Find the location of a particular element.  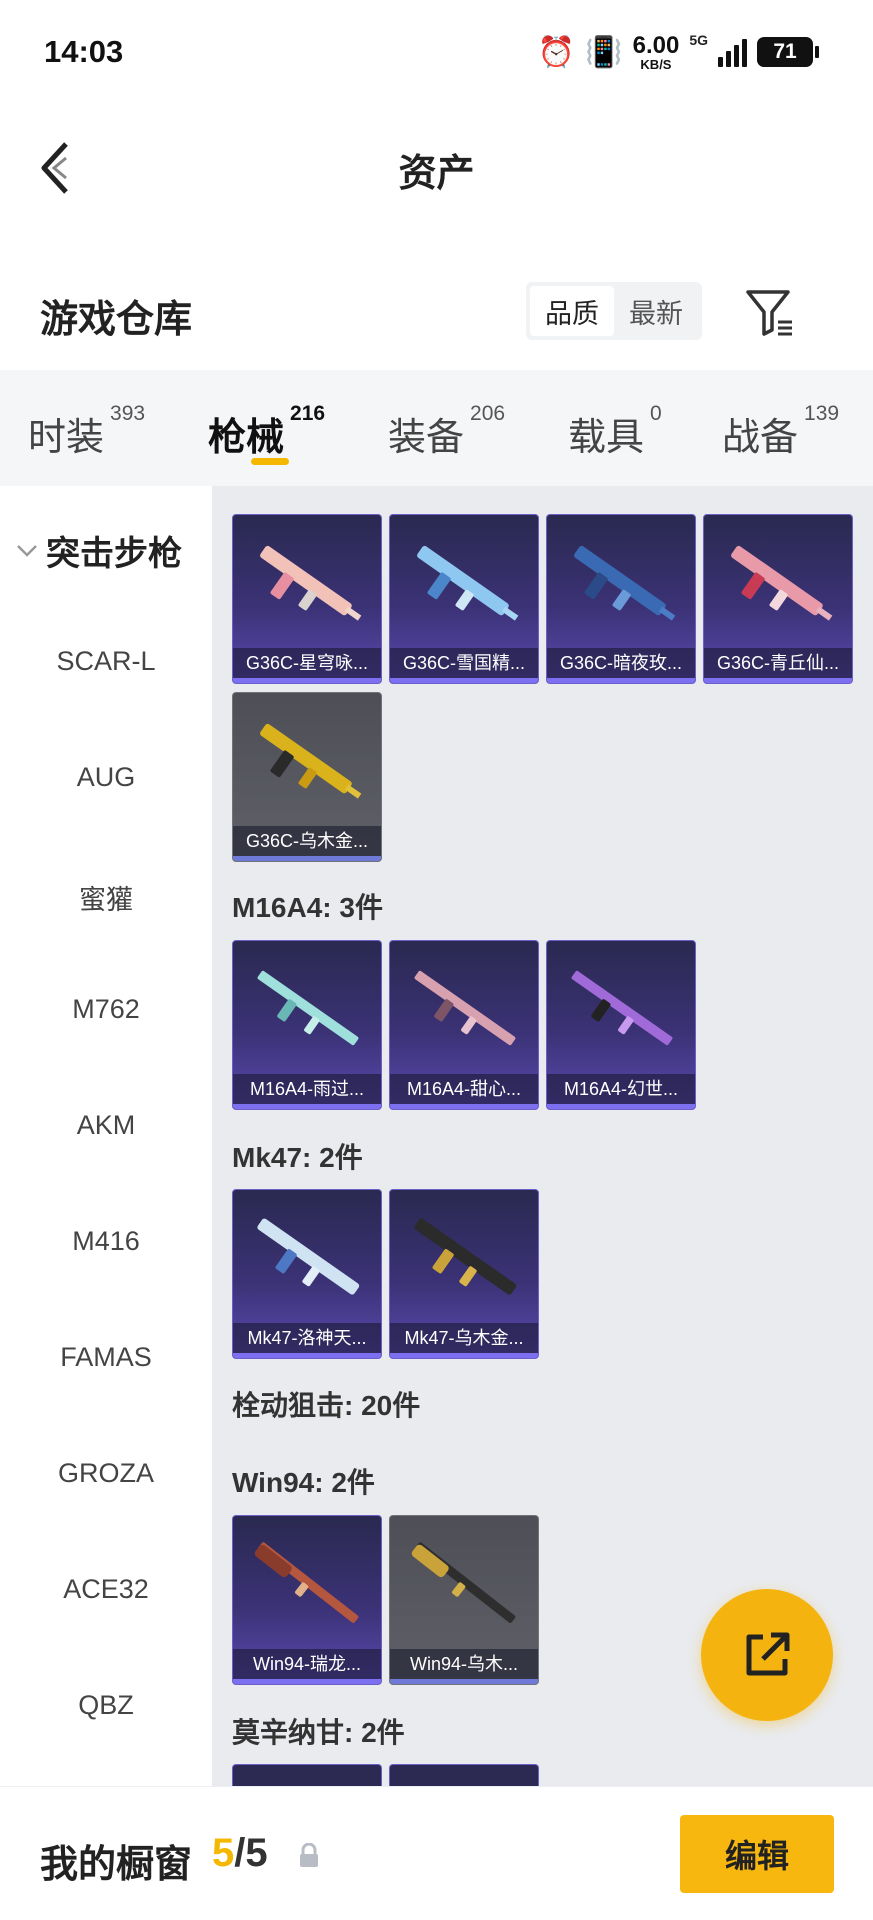

filter-icon is located at coordinates (769, 313).